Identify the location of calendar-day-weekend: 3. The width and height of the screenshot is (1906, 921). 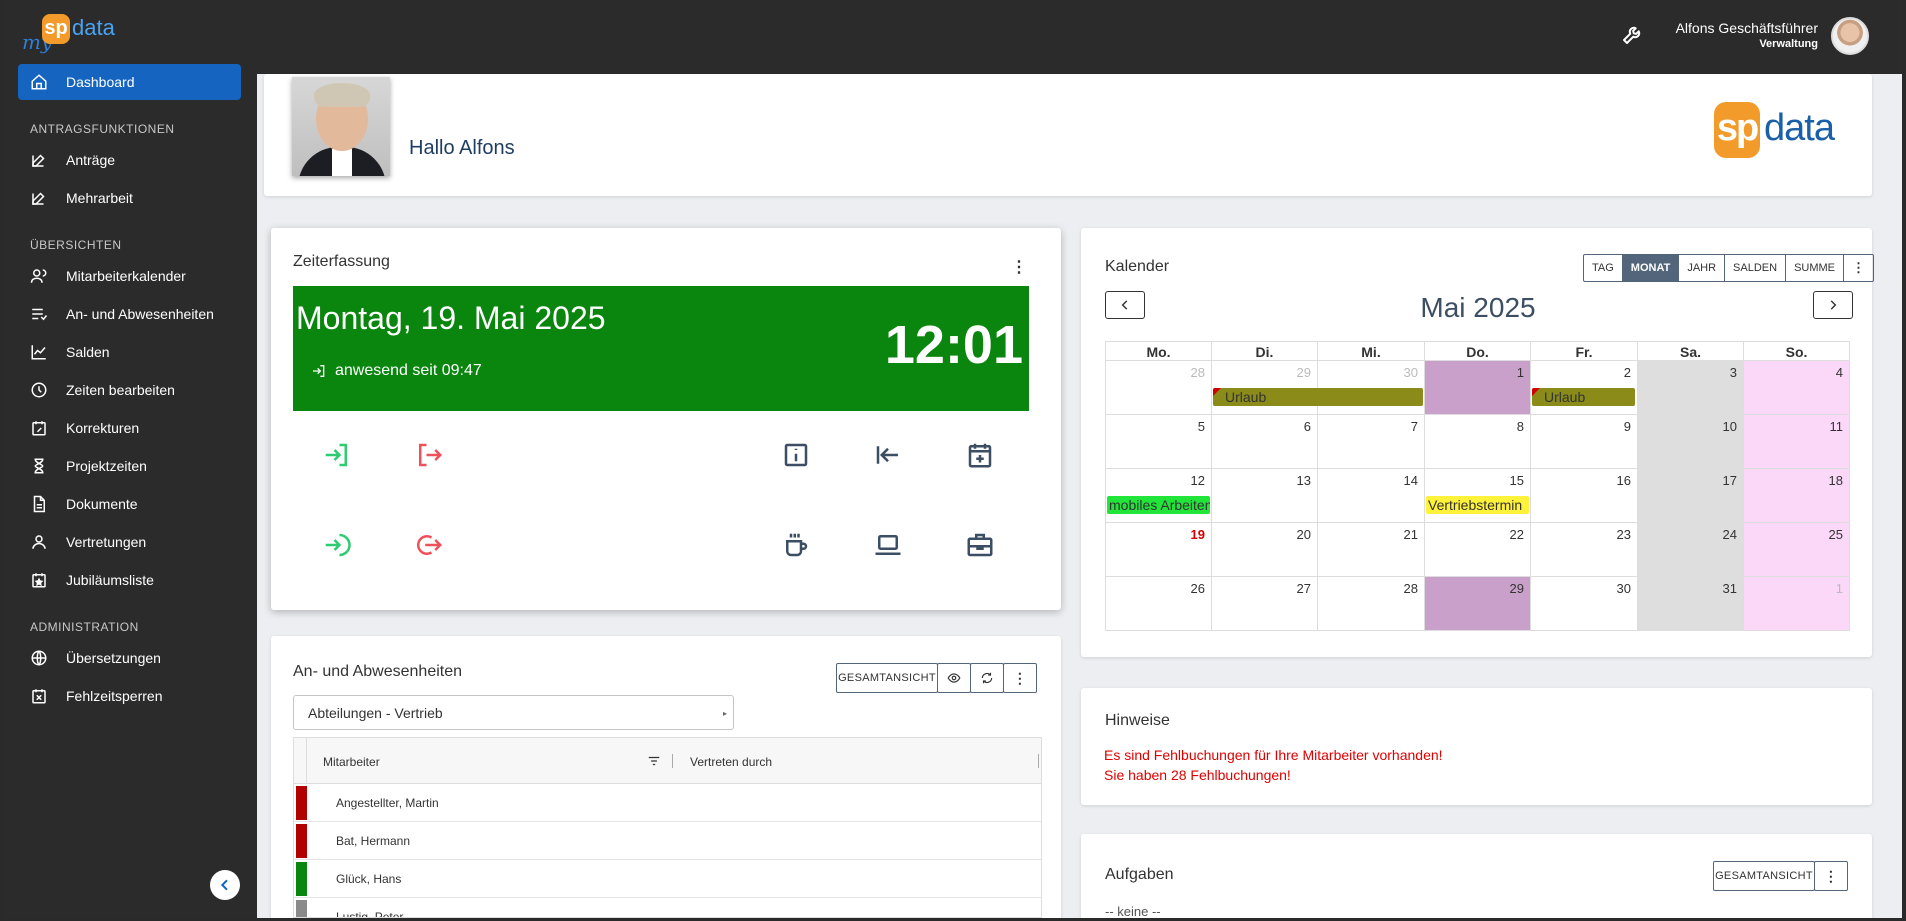
(1690, 387).